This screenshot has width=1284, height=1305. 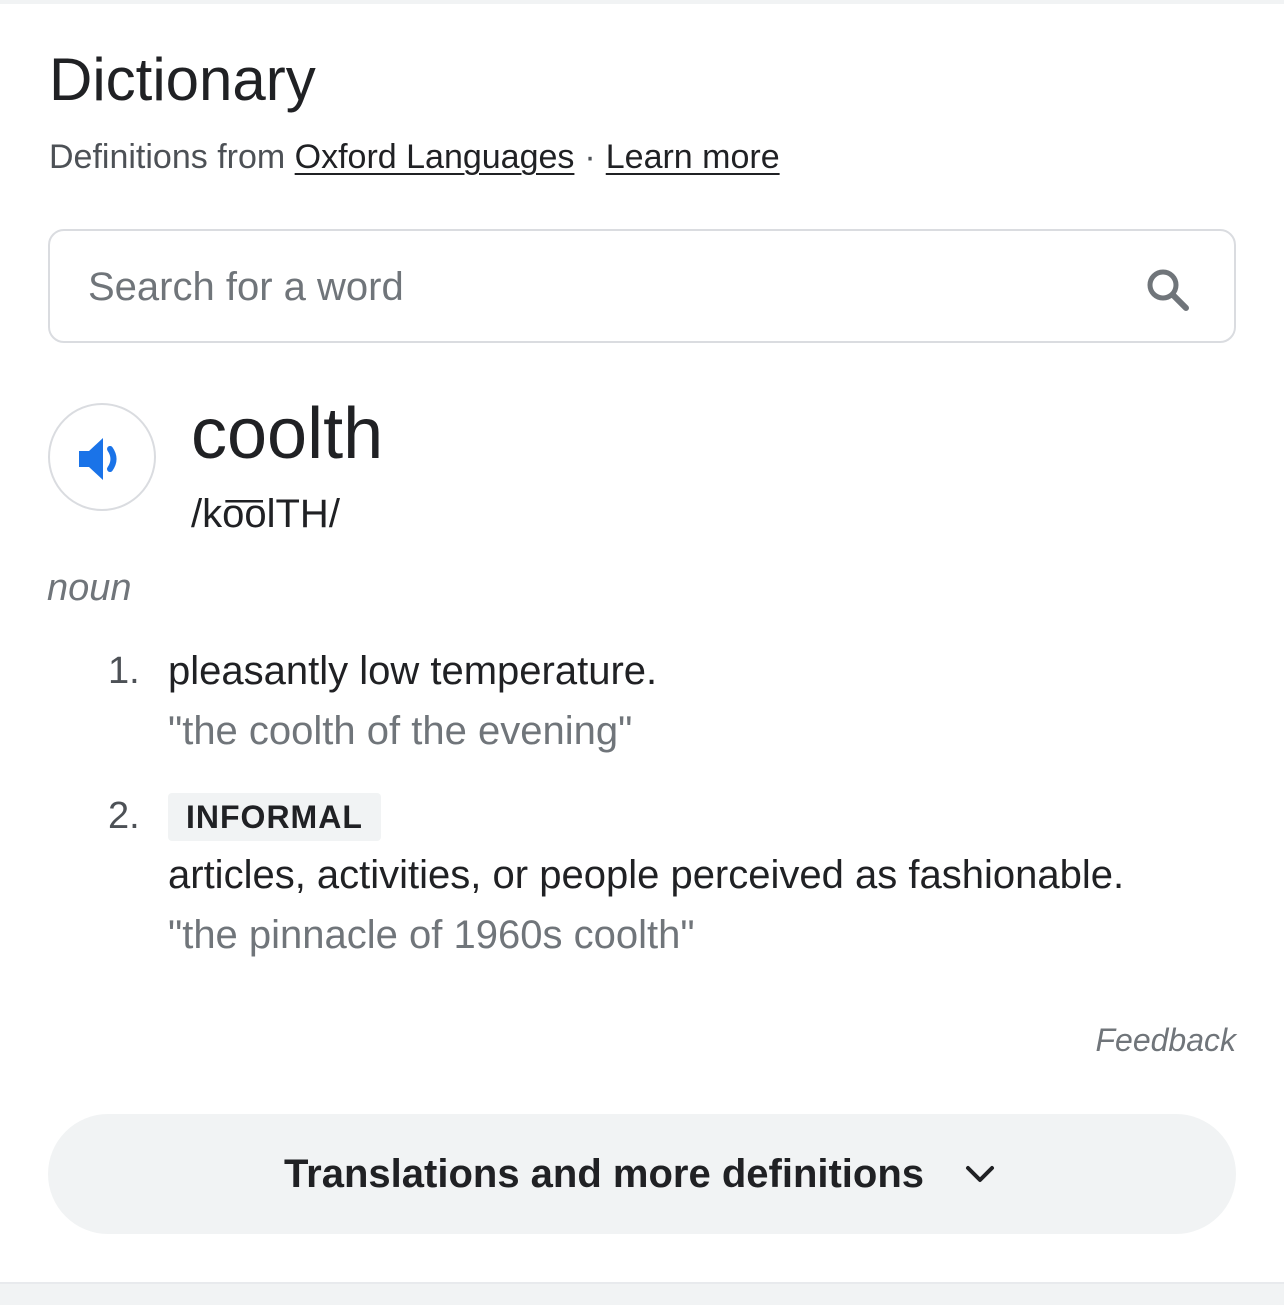 I want to click on feedback-link: Feedback, so click(x=1165, y=1040).